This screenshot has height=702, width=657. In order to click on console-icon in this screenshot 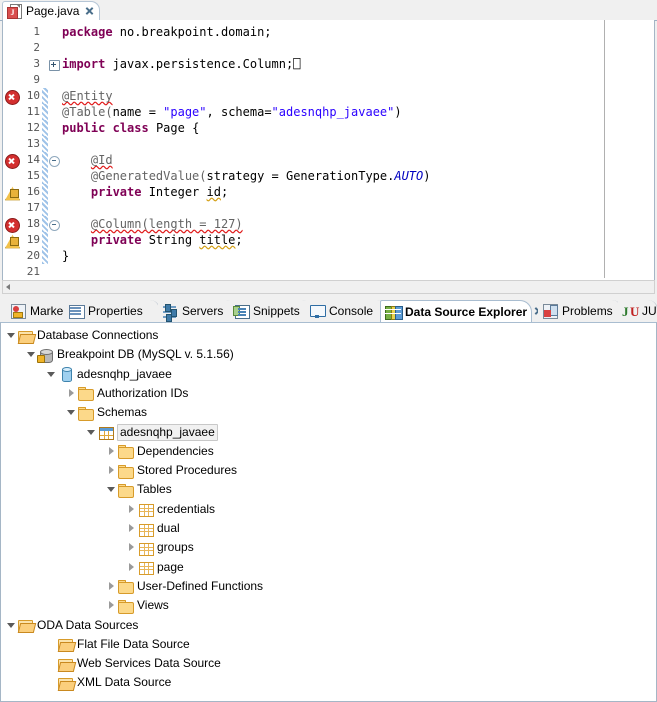, I will do `click(317, 311)`.